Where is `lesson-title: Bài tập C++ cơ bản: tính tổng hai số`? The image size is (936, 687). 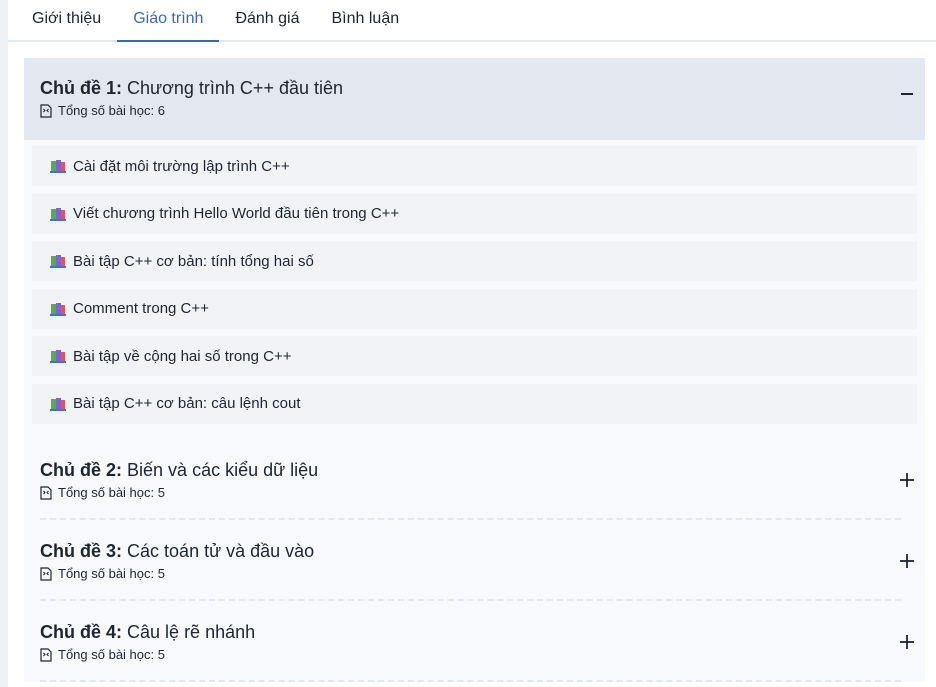
lesson-title: Bài tập C++ cơ bản: tính tổng hai số is located at coordinates (193, 261).